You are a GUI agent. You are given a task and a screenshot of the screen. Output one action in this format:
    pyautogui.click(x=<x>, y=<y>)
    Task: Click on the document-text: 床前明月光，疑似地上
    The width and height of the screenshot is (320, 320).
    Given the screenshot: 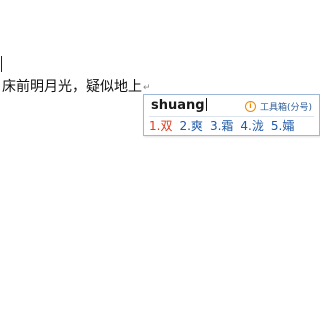 What is the action you would take?
    pyautogui.click(x=72, y=87)
    